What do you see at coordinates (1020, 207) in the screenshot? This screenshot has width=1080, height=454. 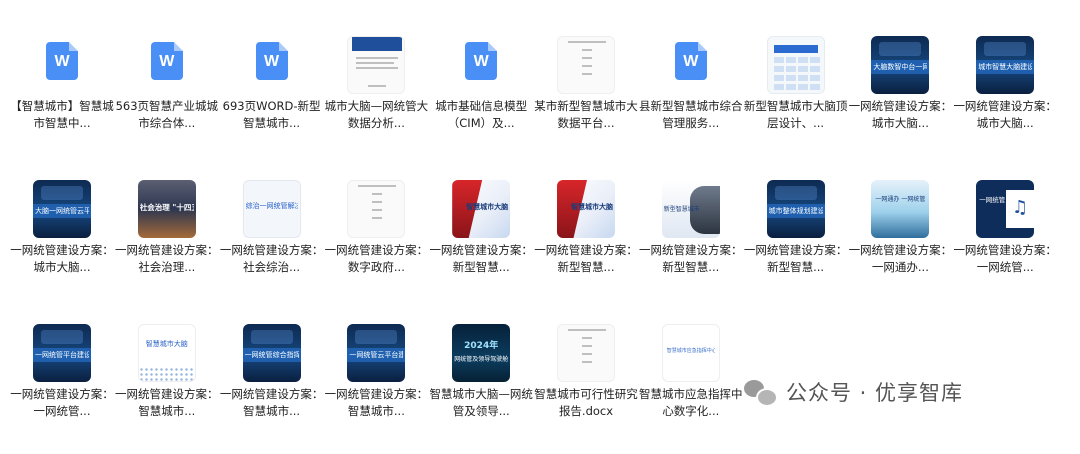 I see `music-note-icon: ♫` at bounding box center [1020, 207].